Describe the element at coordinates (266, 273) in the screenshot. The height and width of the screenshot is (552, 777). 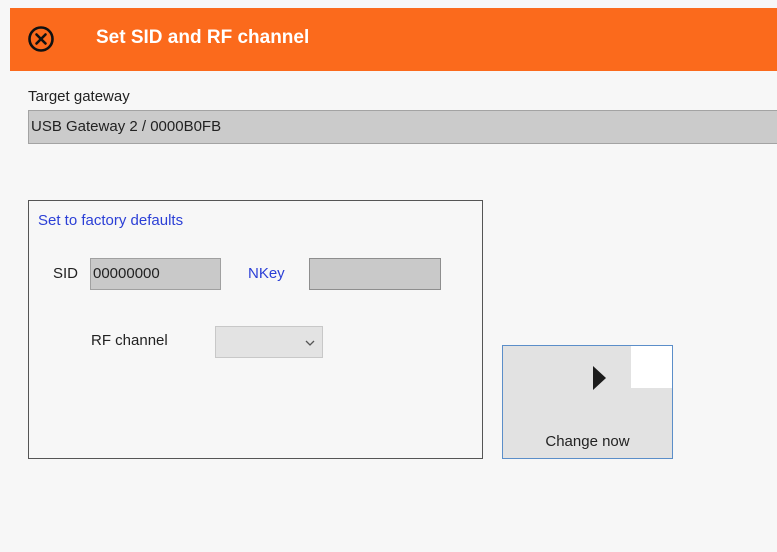
I see `nkey-label: NKey` at that location.